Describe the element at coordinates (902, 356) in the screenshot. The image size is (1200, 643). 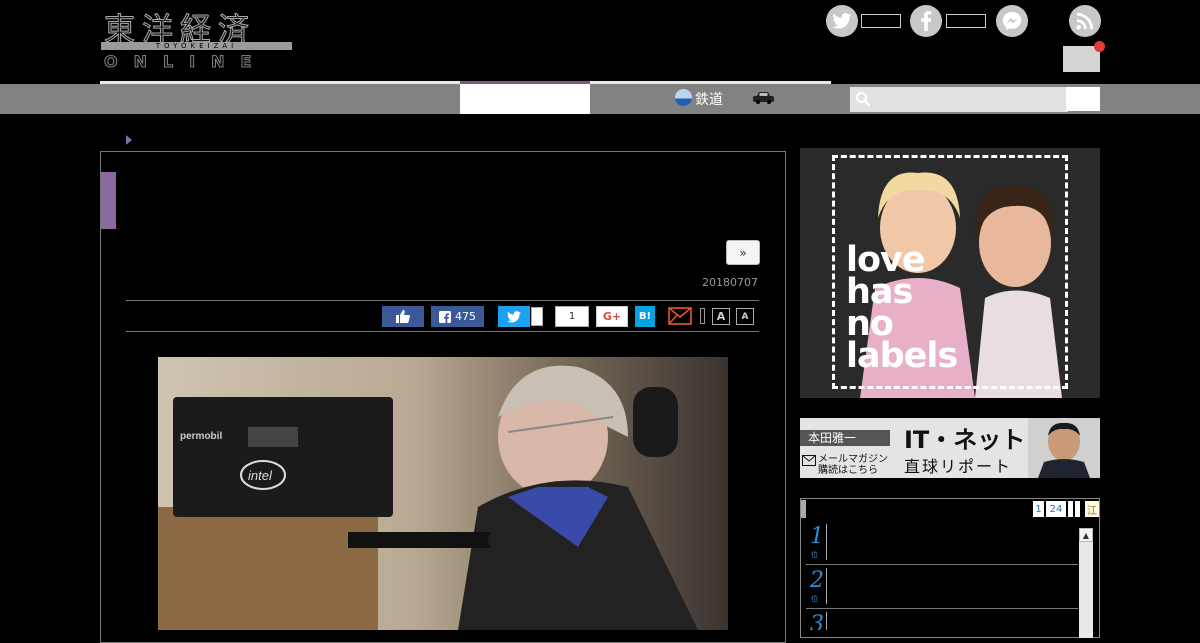
I see `ad-slogan-line: labels` at that location.